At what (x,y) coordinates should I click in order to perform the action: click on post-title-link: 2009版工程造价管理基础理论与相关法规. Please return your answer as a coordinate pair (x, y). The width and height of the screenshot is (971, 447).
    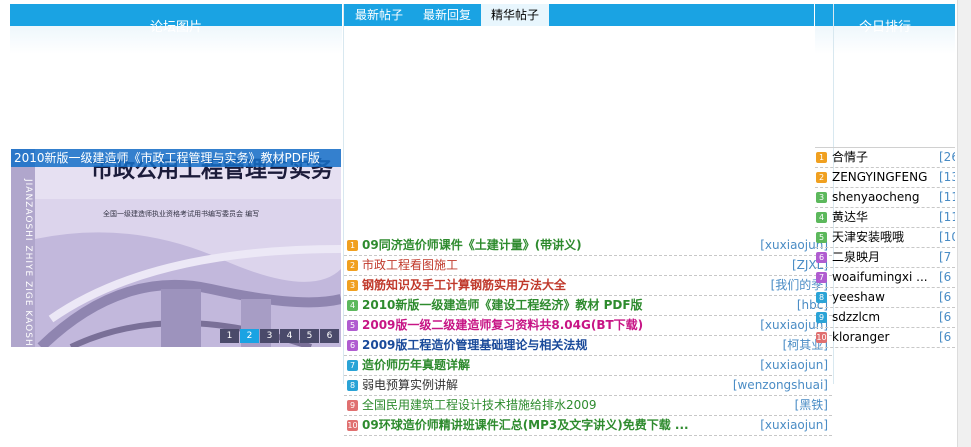
    Looking at the image, I should click on (474, 345).